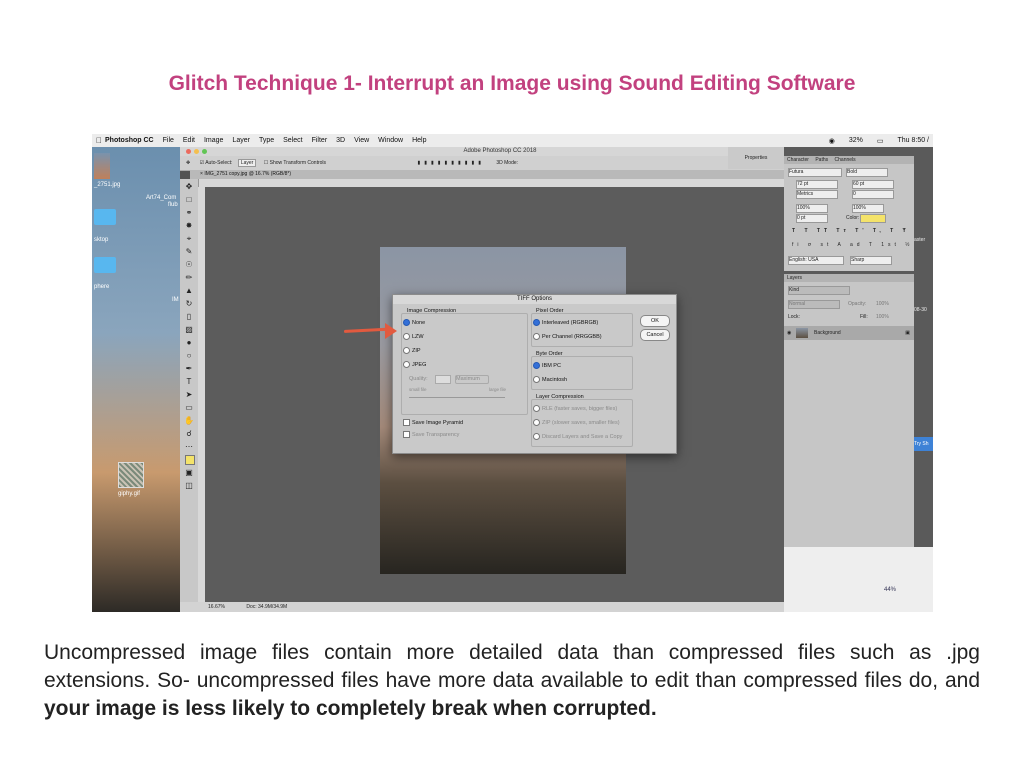 The width and height of the screenshot is (1024, 768). I want to click on lasso-tool-icon: ⚭, so click(189, 213).